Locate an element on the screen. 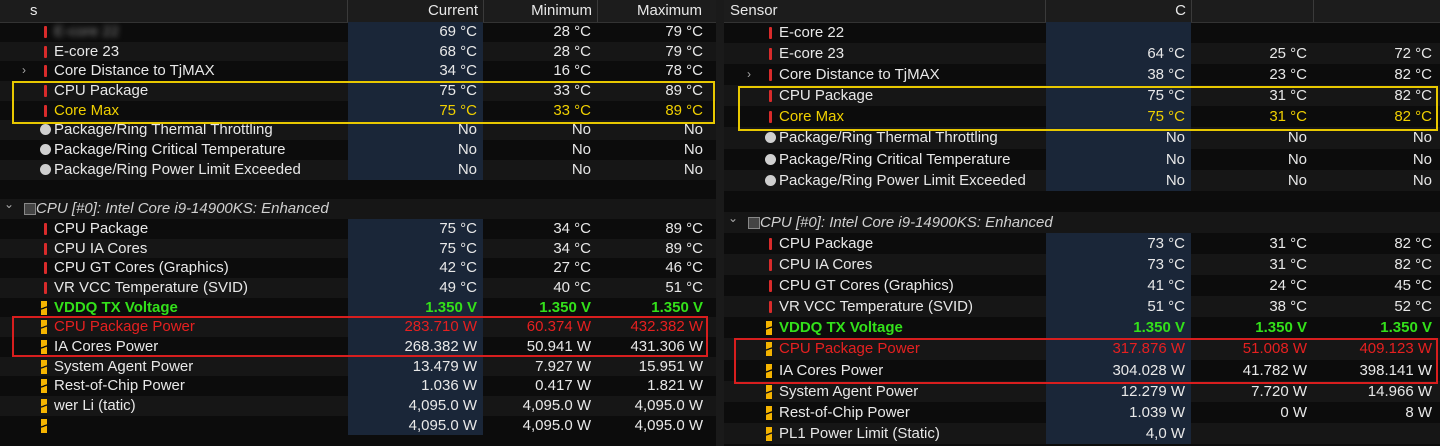 This screenshot has height=446, width=1440. sensor-label: CPU IA Cores is located at coordinates (826, 265).